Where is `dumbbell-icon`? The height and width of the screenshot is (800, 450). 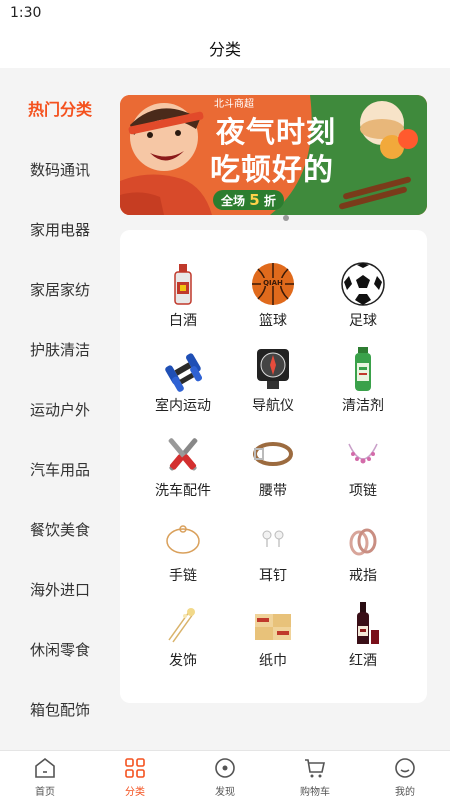
dumbbell-icon is located at coordinates (184, 372).